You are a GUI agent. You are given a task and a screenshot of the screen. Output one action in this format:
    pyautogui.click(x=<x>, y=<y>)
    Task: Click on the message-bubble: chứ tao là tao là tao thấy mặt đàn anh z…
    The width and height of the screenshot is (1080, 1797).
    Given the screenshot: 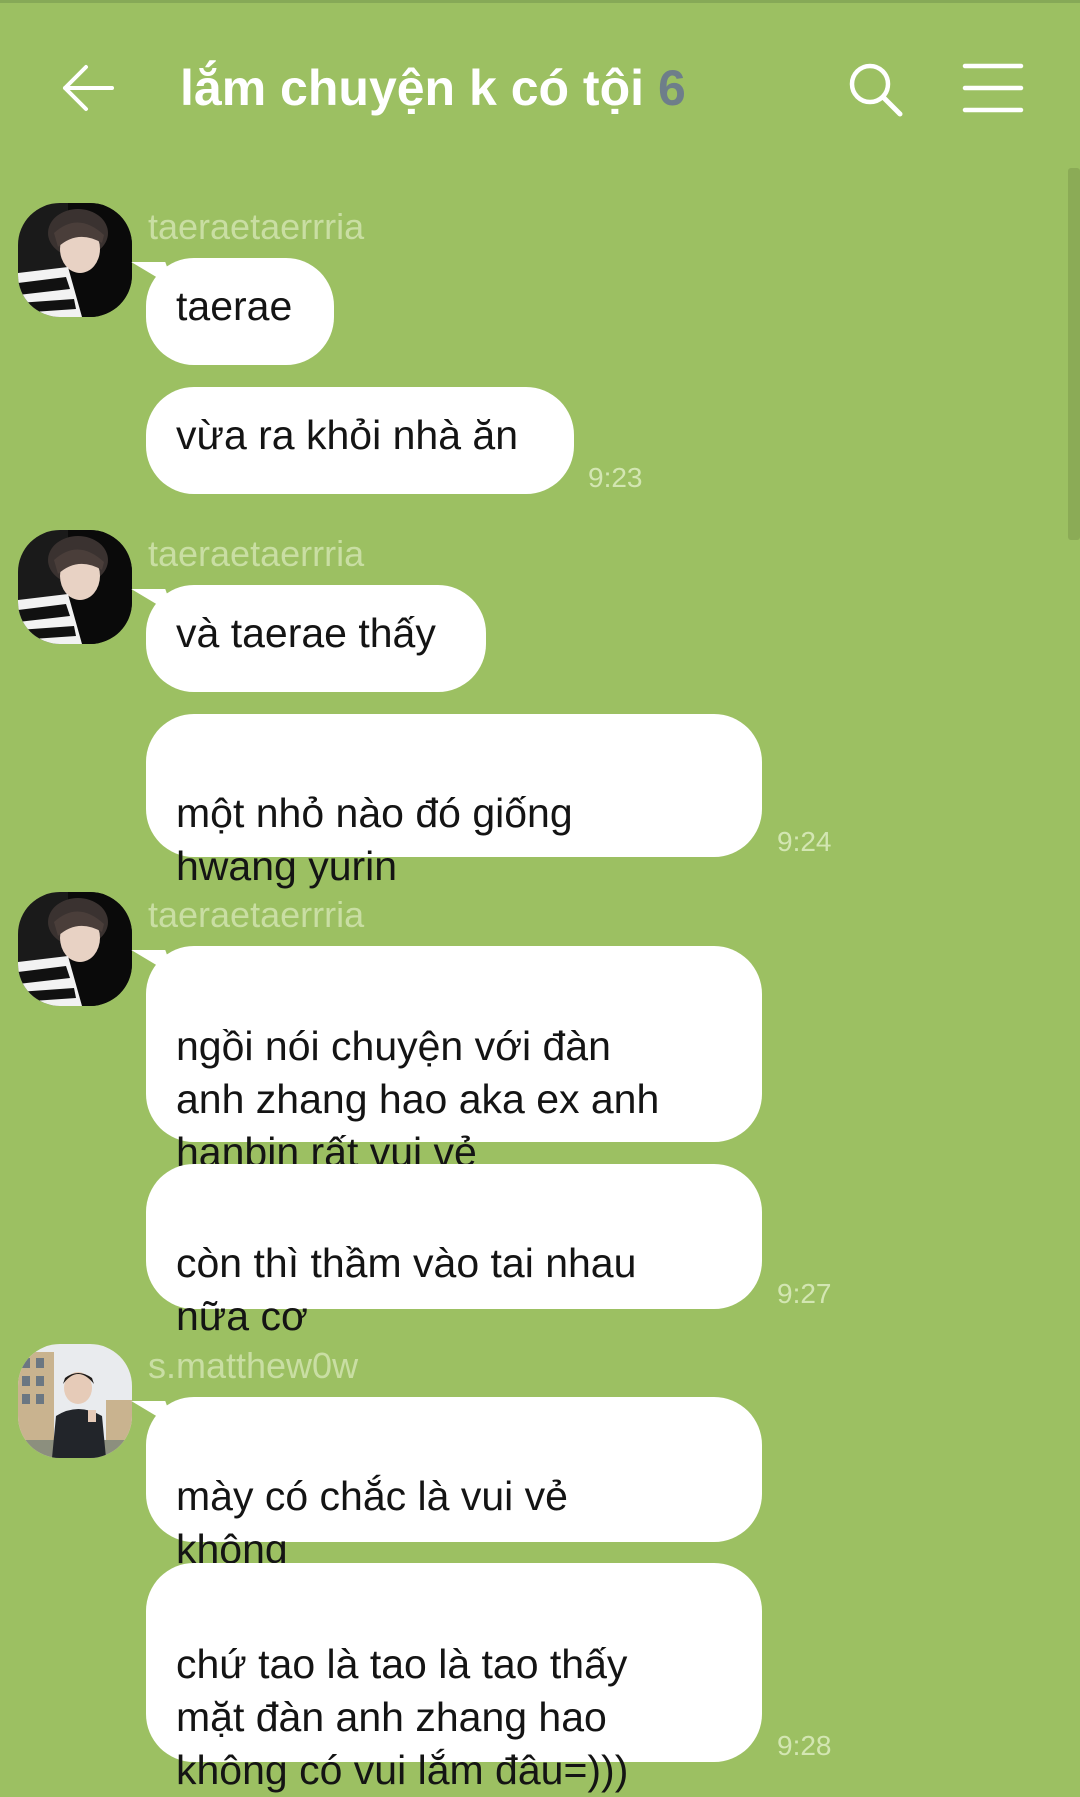 What is the action you would take?
    pyautogui.click(x=454, y=1678)
    